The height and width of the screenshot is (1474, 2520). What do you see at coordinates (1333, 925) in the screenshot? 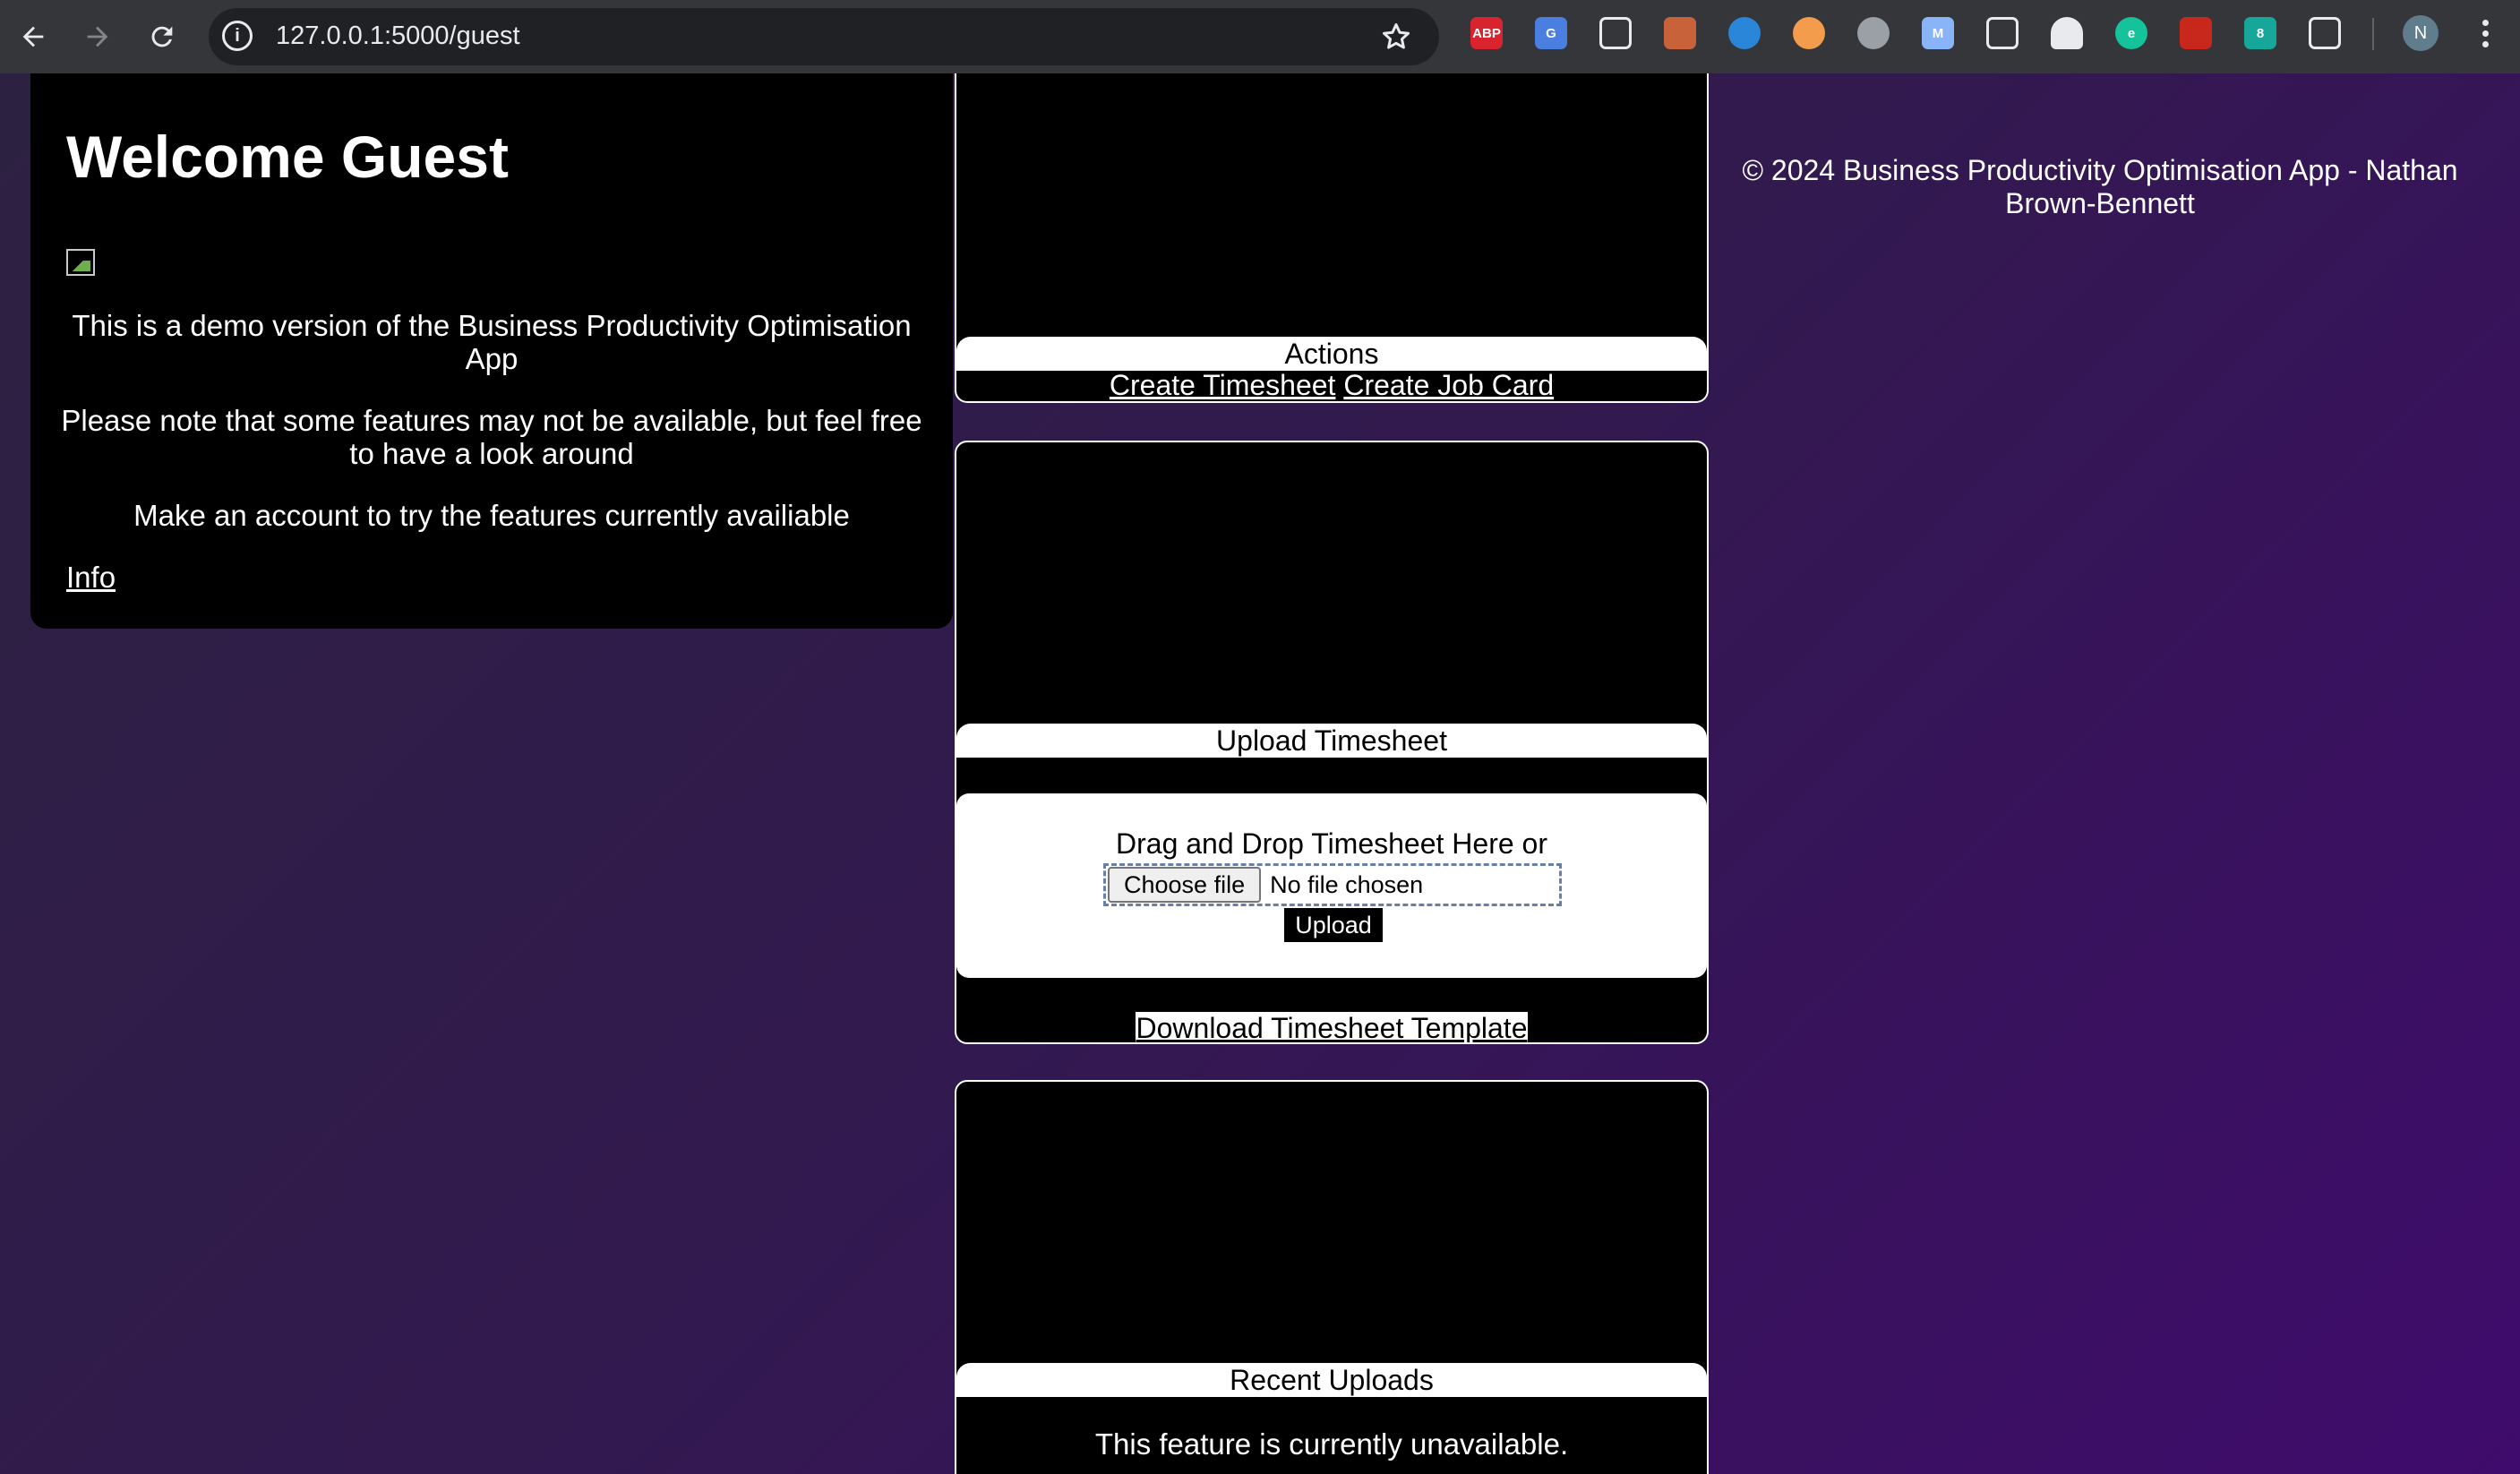
I see `upload-button: Upload` at bounding box center [1333, 925].